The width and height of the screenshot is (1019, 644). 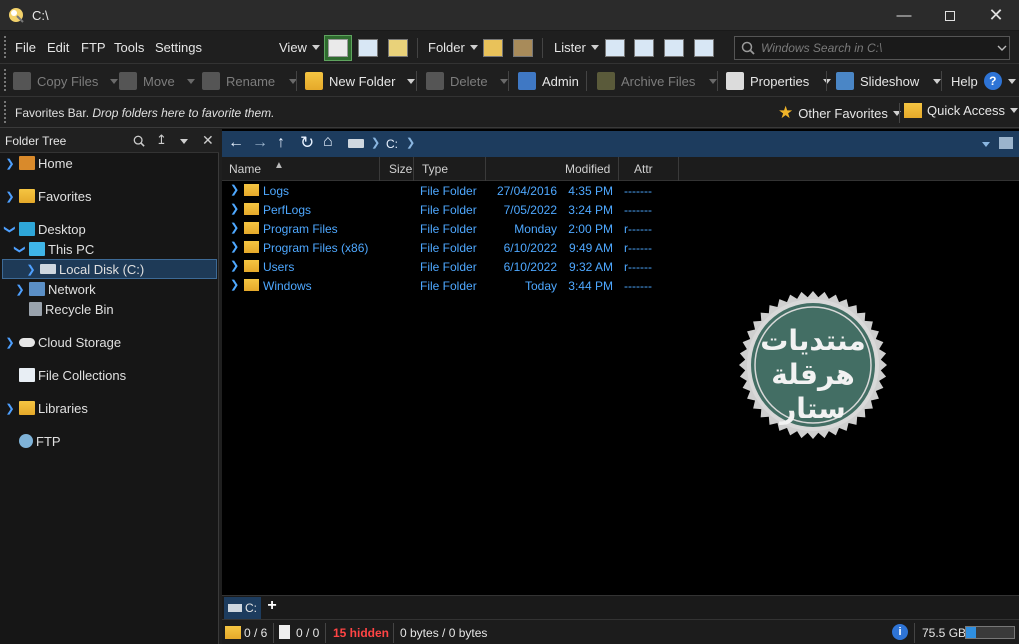 I want to click on home-icon: ⌂, so click(x=328, y=142).